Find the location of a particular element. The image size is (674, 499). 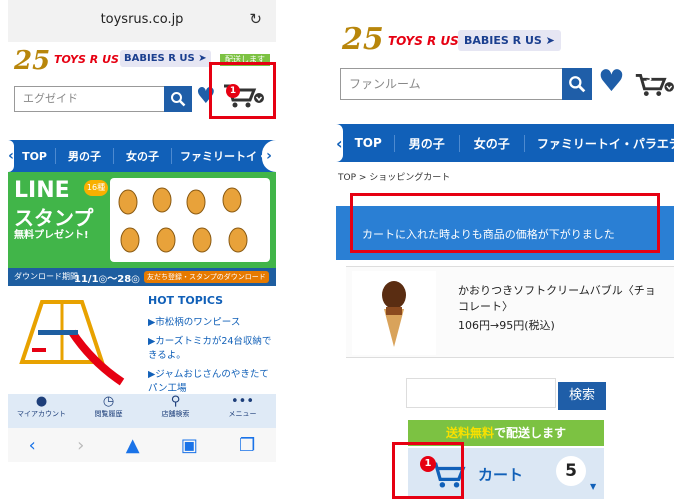

bottom-nav-label: 店舗検索 is located at coordinates (175, 414).